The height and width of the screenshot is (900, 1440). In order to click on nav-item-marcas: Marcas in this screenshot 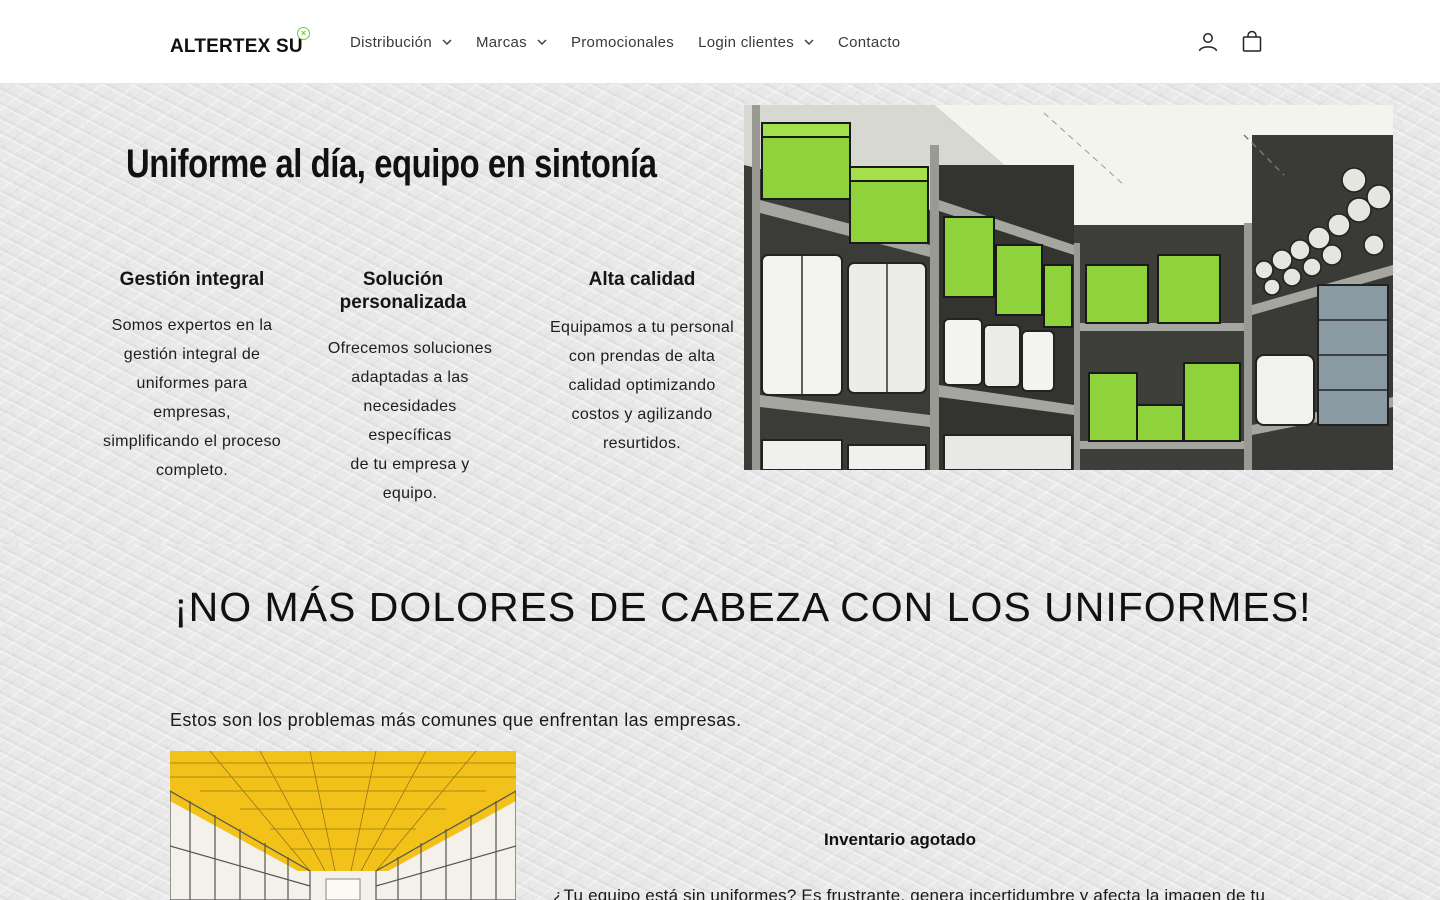, I will do `click(511, 42)`.